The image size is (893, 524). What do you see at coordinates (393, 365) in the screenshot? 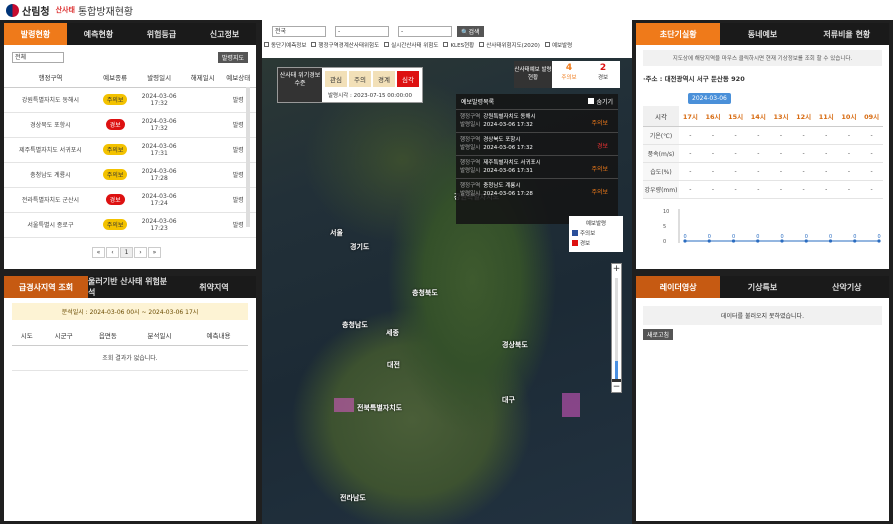
I see `map-label: 대전` at bounding box center [393, 365].